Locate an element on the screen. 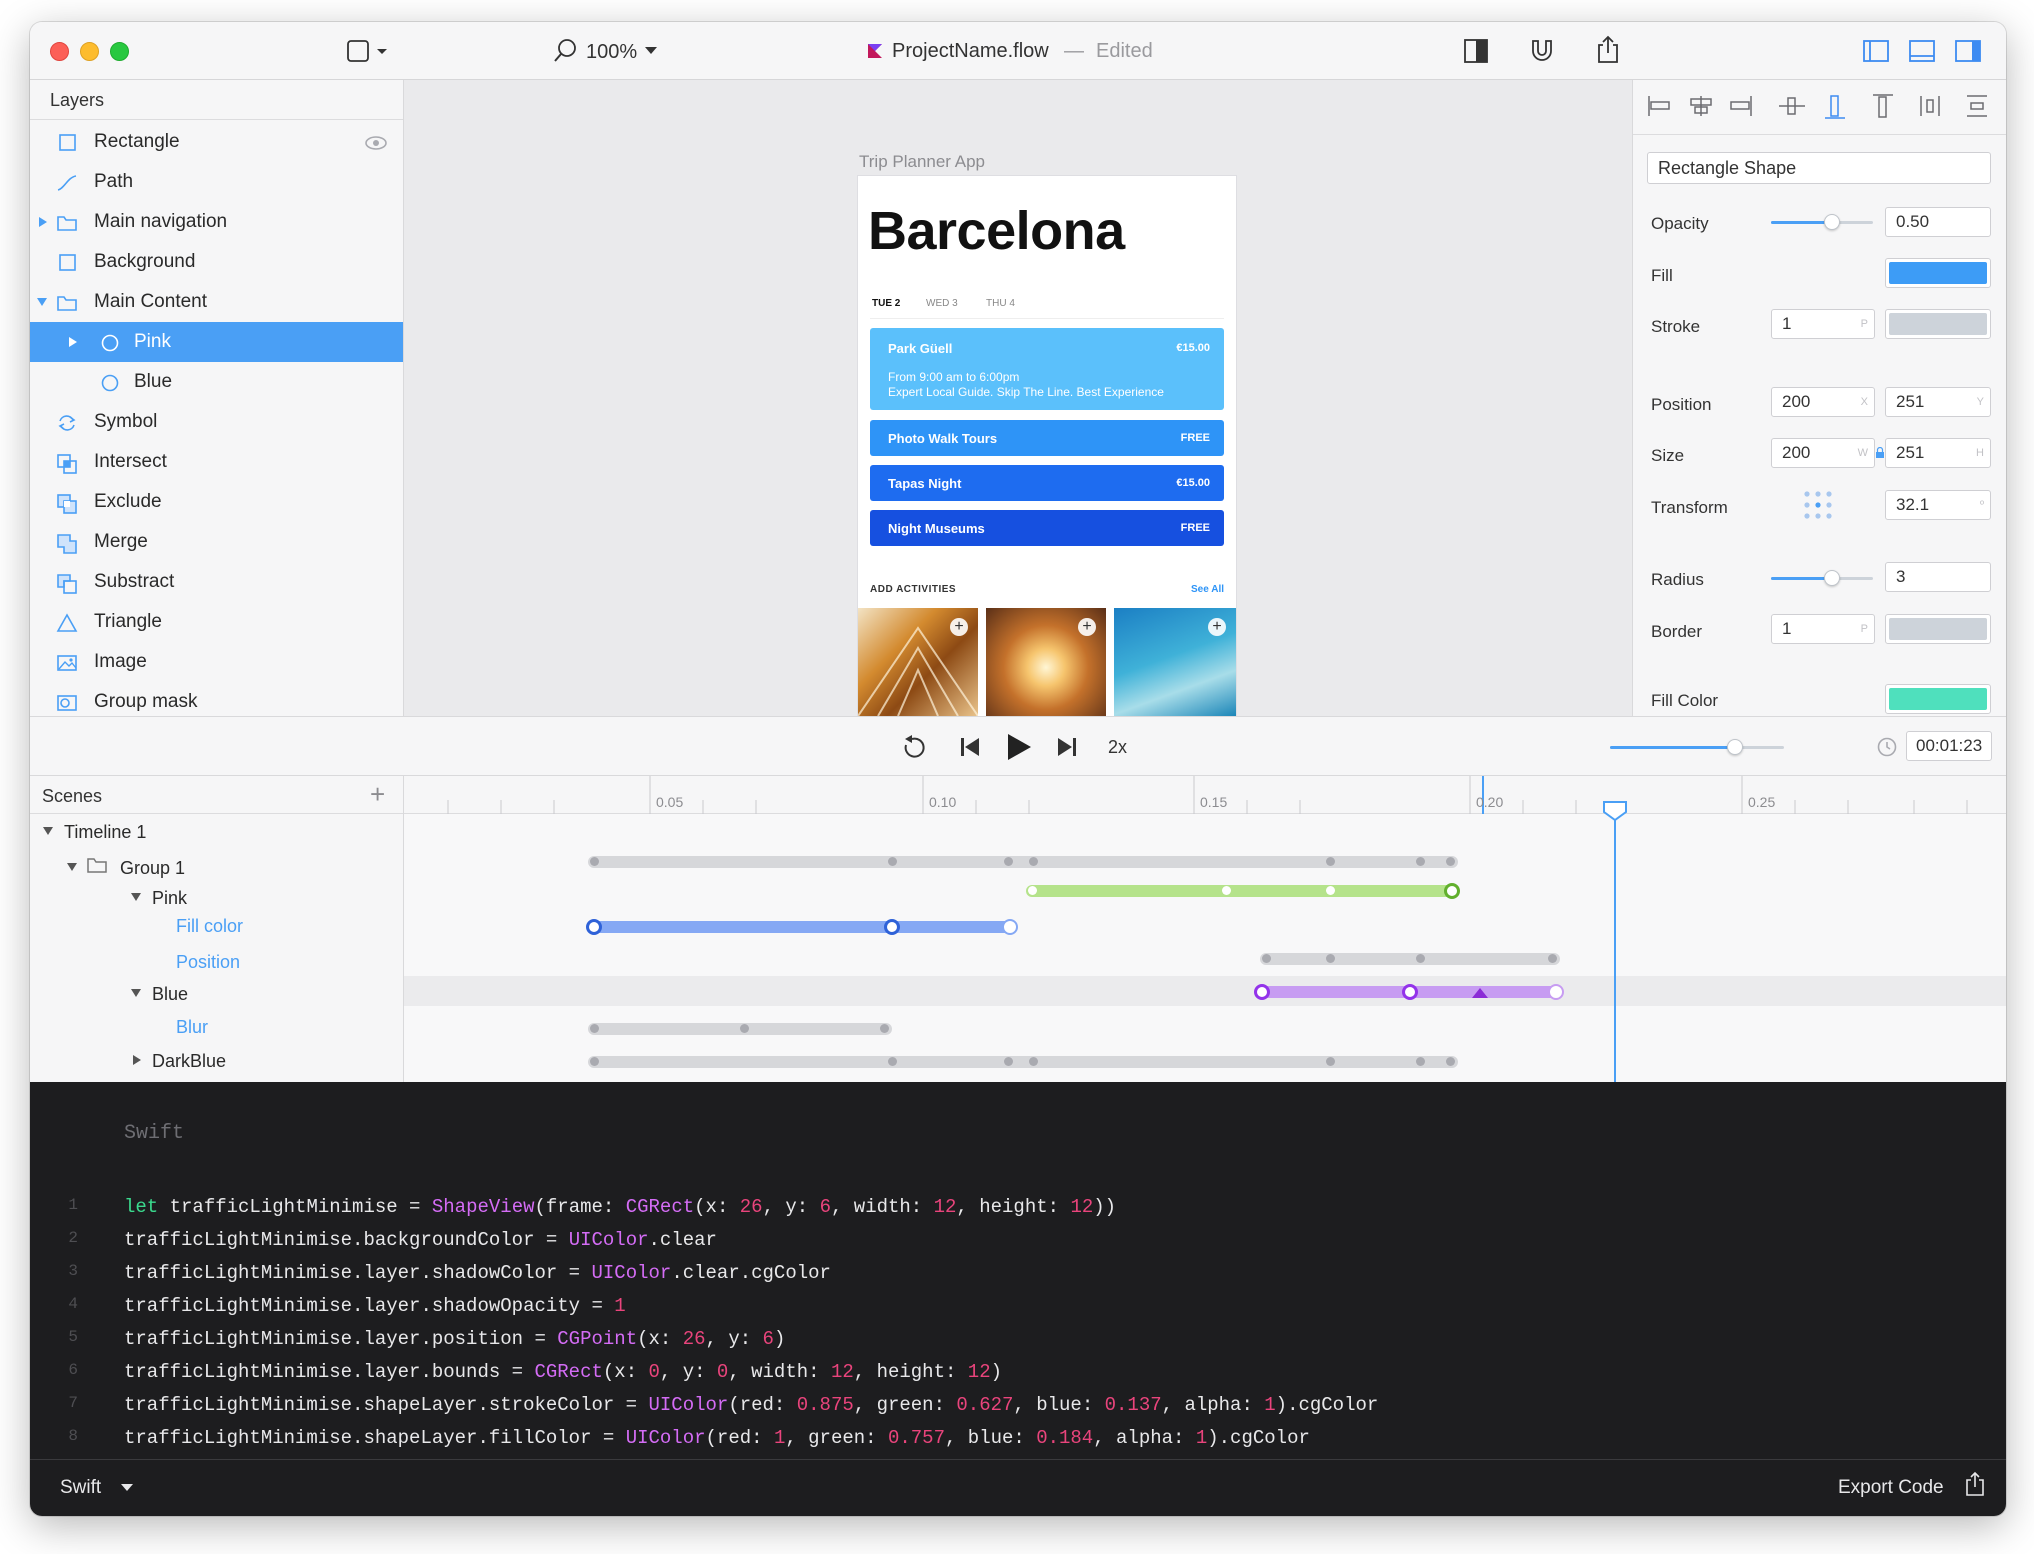  stroke-color-swatch is located at coordinates (1938, 324).